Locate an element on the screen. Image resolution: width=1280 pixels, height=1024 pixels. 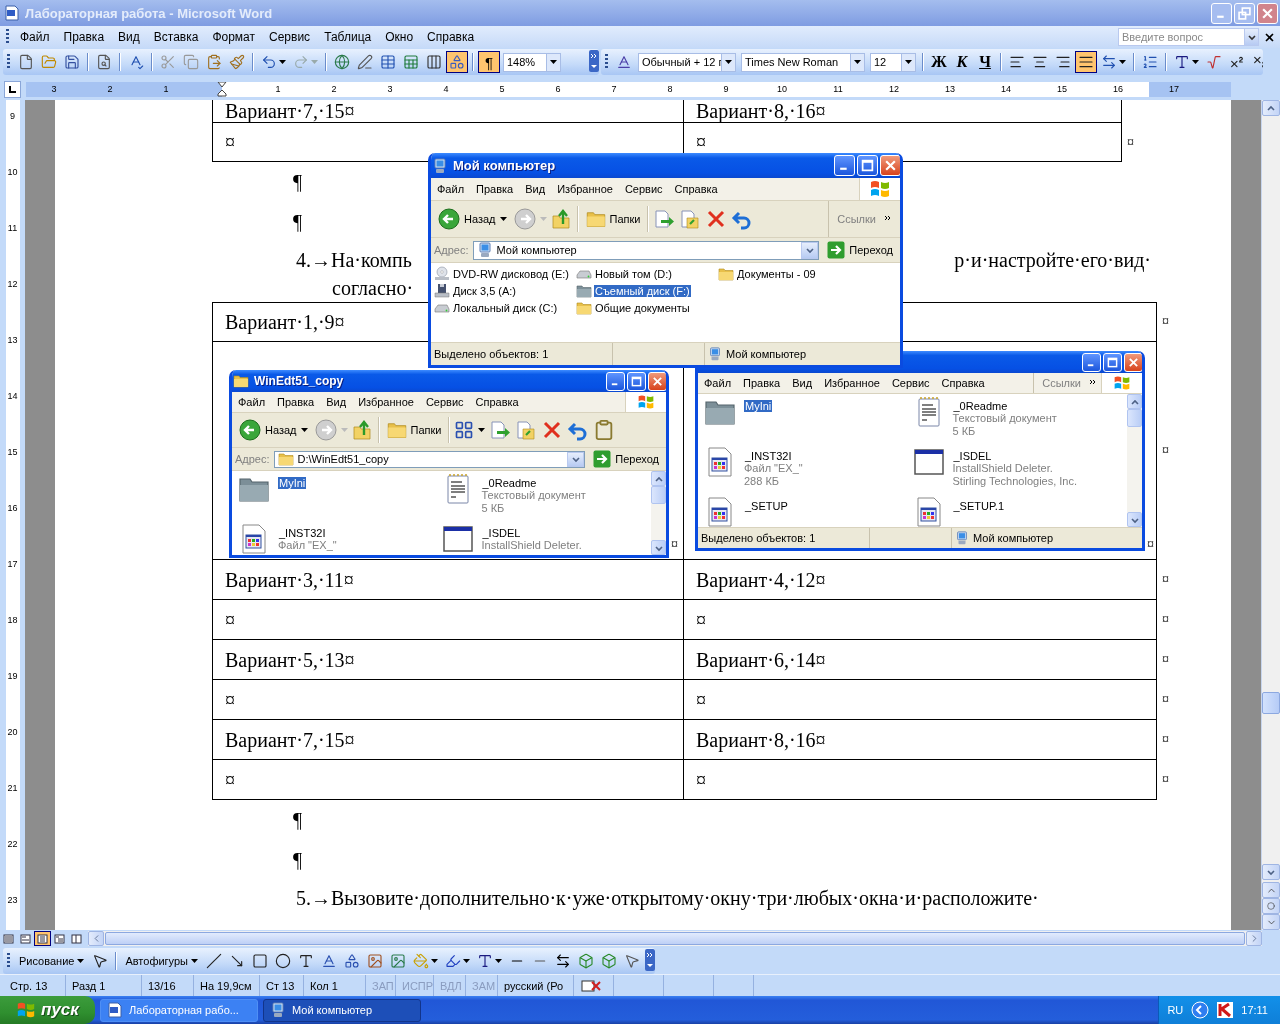
toolbar-options-icon is located at coordinates (650, 959).